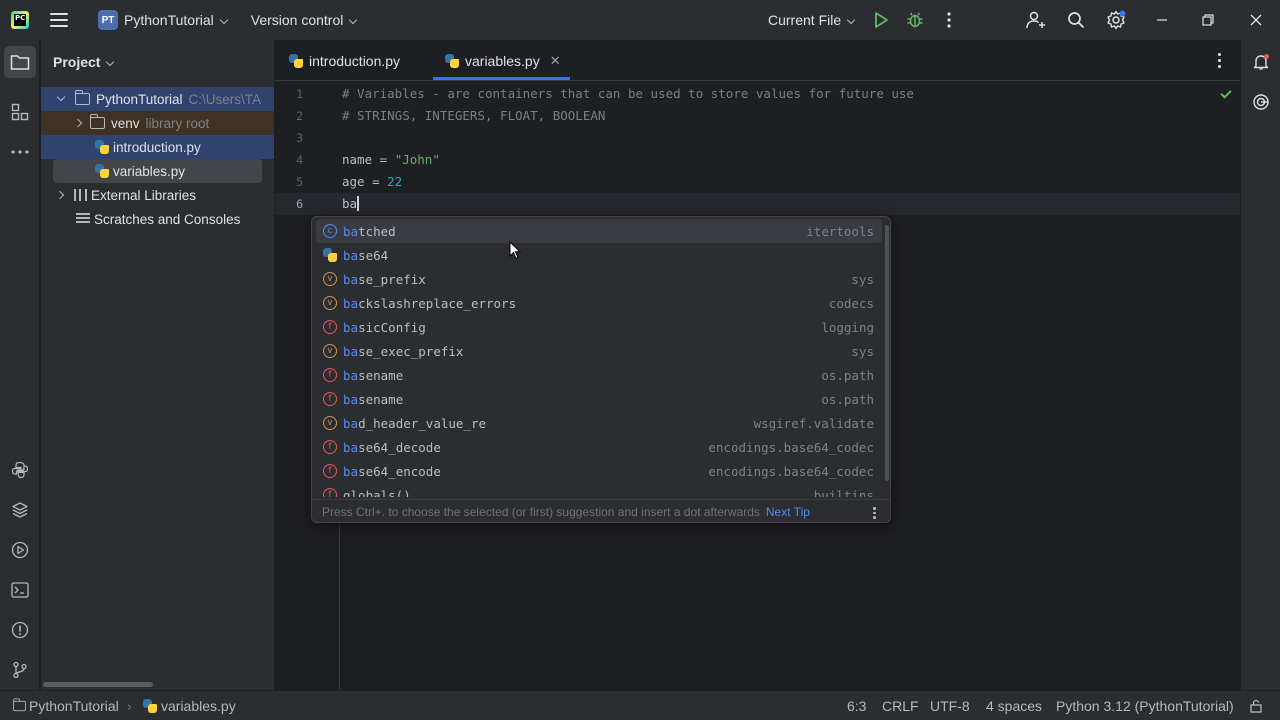 Image resolution: width=1280 pixels, height=720 pixels. I want to click on minimize-icon, so click(1162, 20).